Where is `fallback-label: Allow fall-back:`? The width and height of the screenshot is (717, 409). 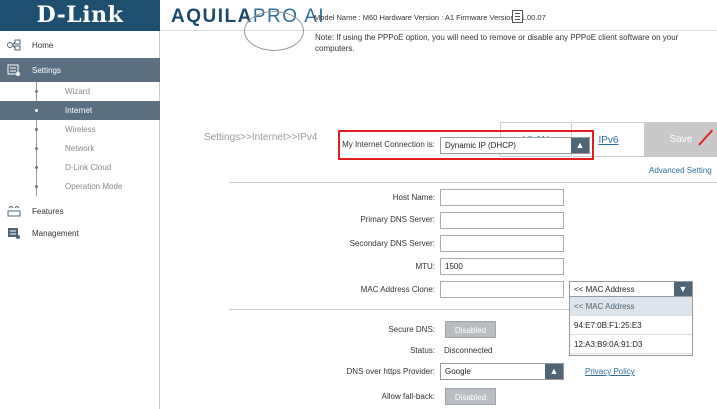 fallback-label: Allow fall-back: is located at coordinates (408, 396).